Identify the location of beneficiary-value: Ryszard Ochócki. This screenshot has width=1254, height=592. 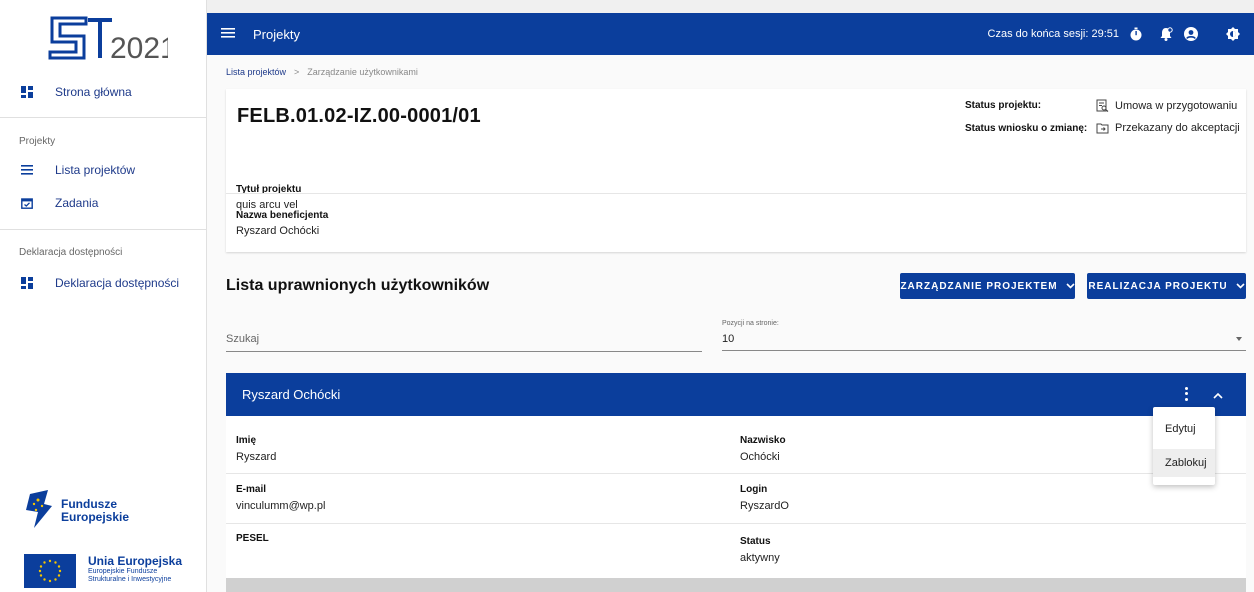
(278, 231).